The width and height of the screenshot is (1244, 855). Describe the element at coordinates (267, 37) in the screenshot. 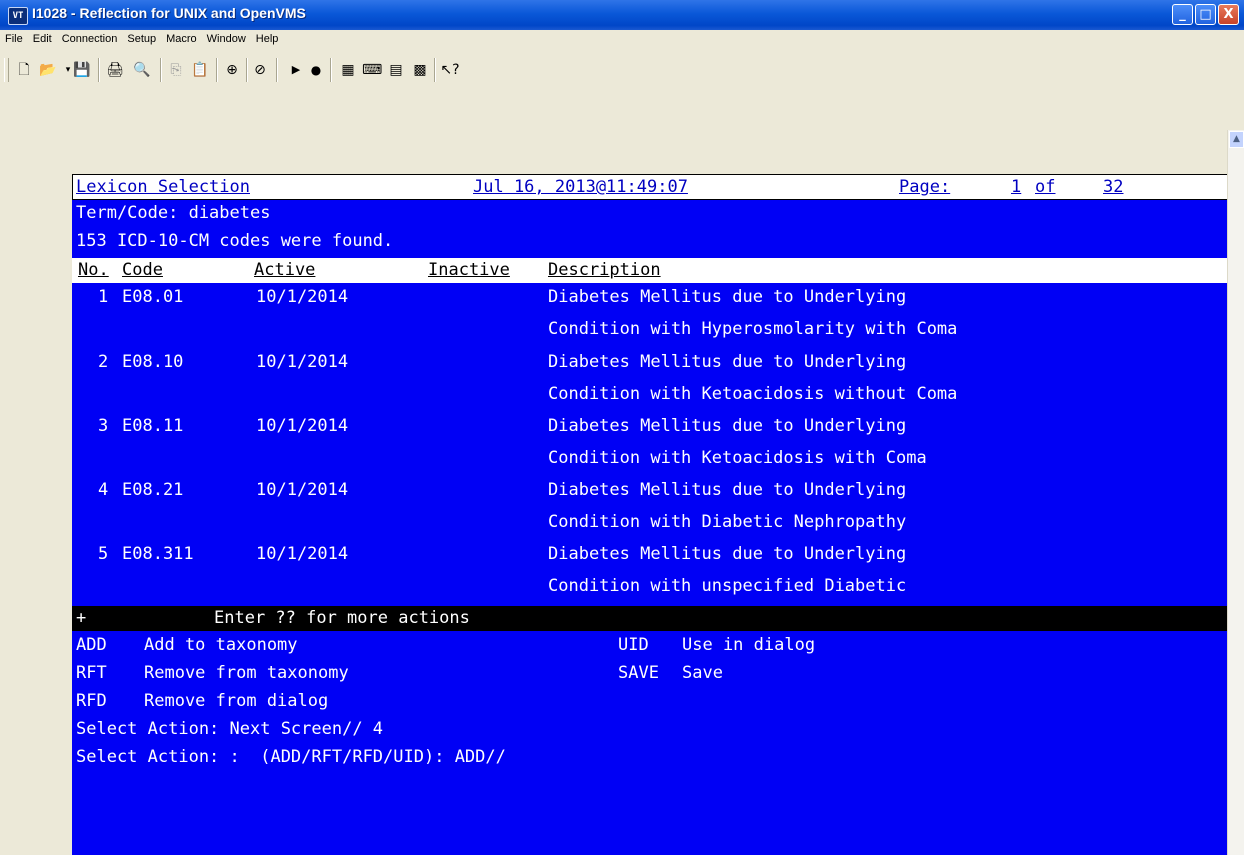

I see `menu-help: Help` at that location.